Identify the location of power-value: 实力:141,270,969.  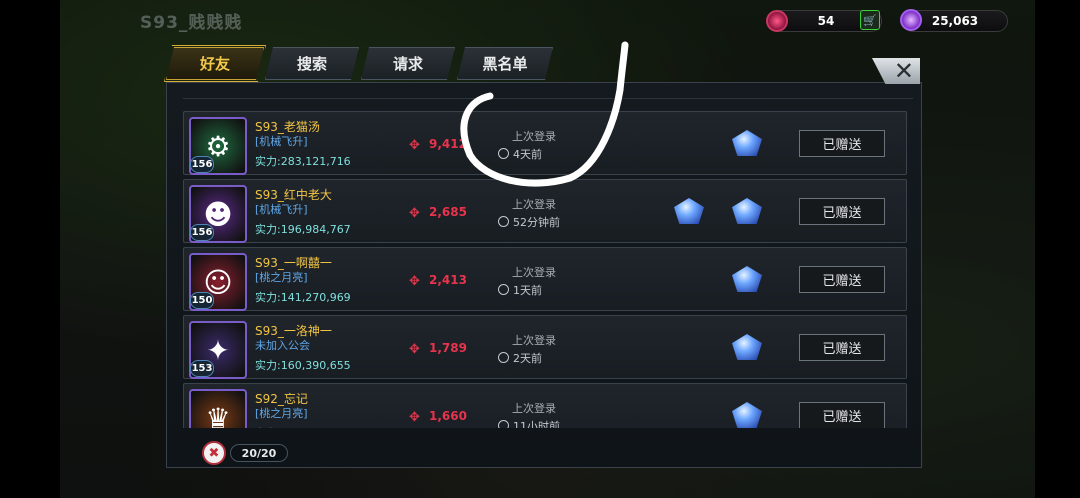
(303, 297).